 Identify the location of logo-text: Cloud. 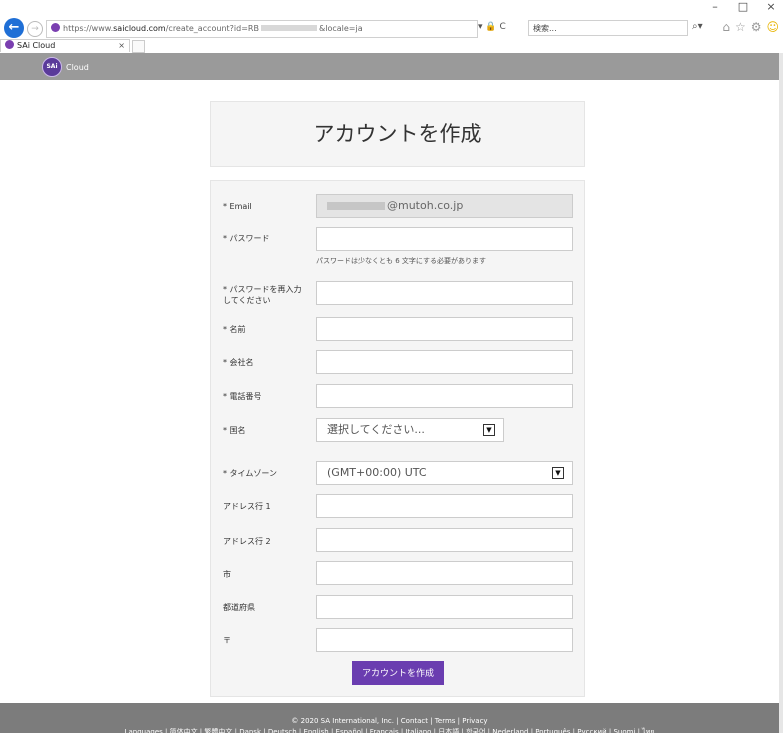
(77, 67).